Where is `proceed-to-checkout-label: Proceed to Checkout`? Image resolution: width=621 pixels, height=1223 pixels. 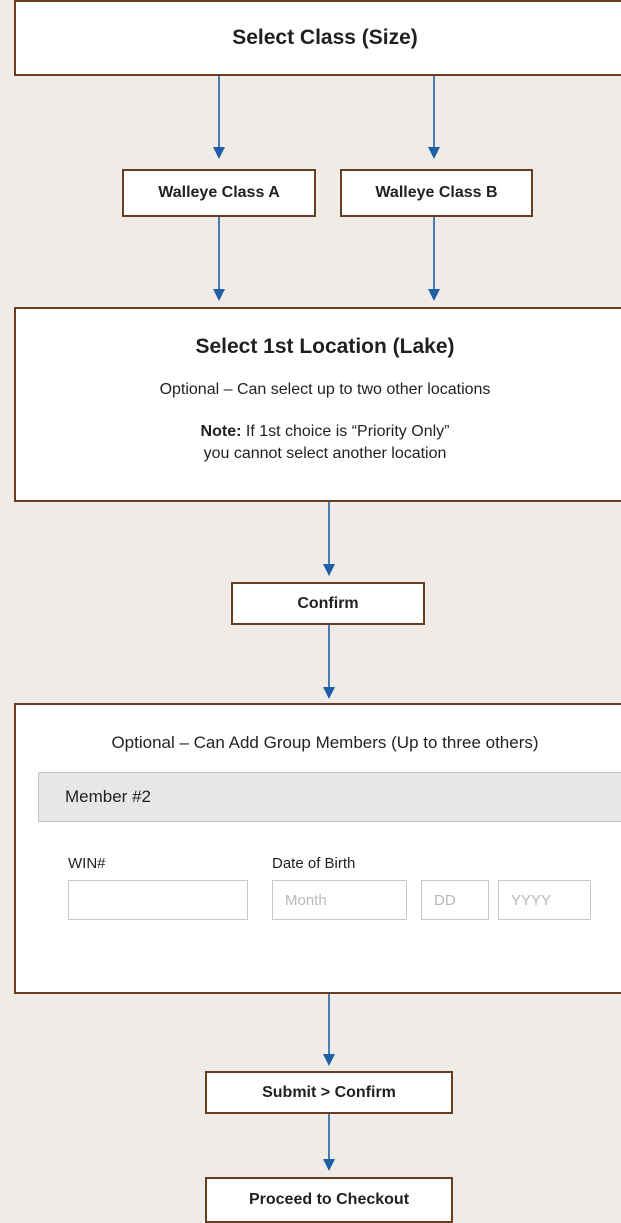 proceed-to-checkout-label: Proceed to Checkout is located at coordinates (329, 1199).